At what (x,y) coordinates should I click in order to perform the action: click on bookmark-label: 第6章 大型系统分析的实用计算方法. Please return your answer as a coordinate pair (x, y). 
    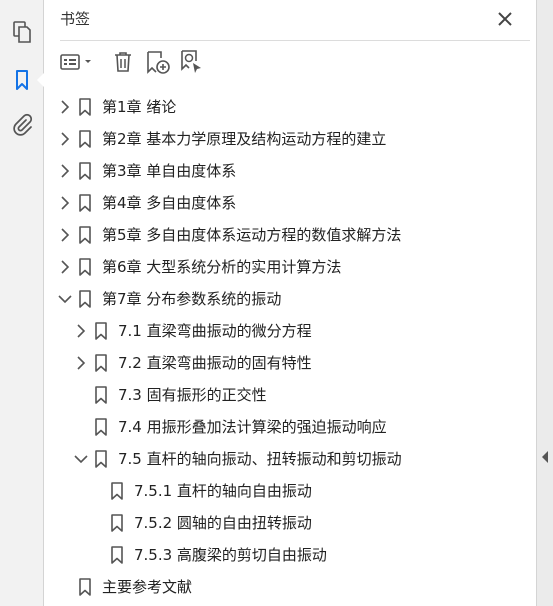
    Looking at the image, I should click on (222, 267).